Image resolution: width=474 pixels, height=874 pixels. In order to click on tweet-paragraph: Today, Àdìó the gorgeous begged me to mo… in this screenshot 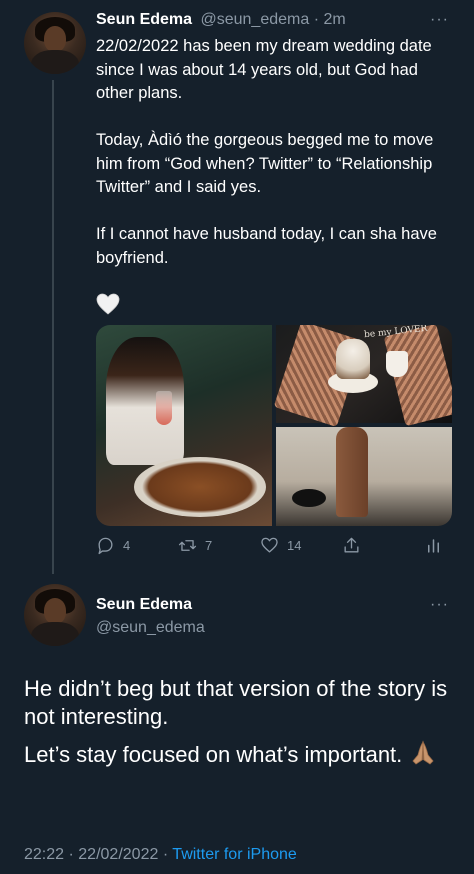, I will do `click(265, 163)`.